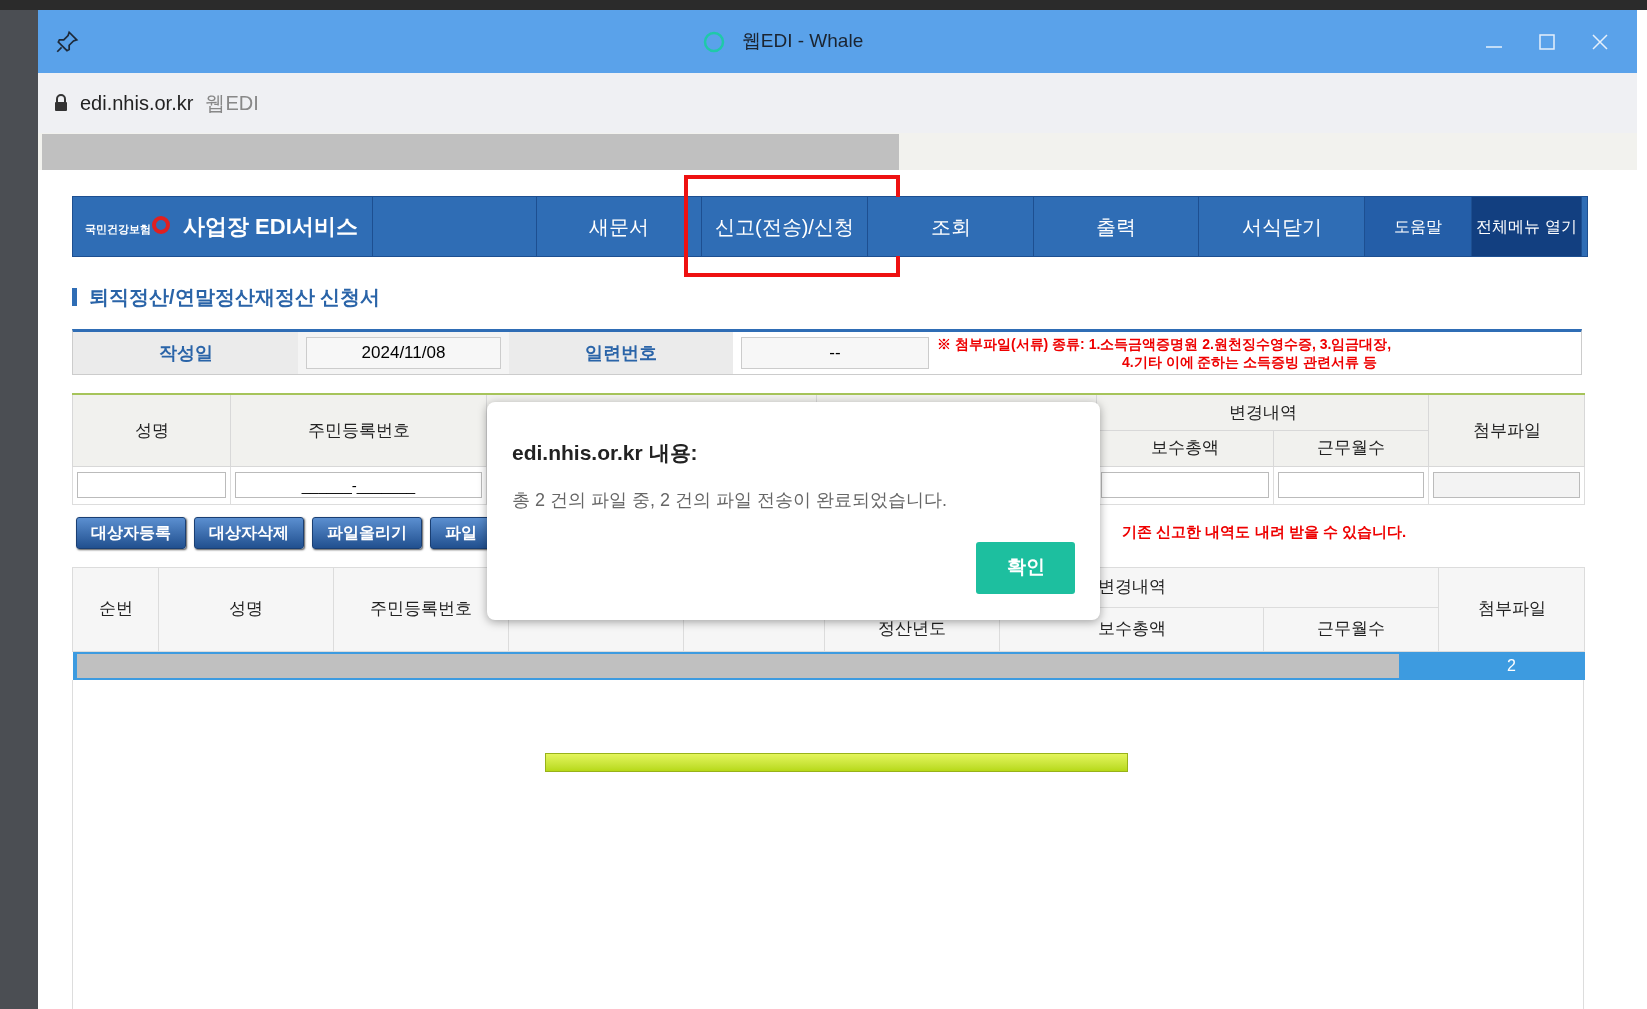 This screenshot has height=1009, width=1647. Describe the element at coordinates (835, 353) in the screenshot. I see `serial-field: --` at that location.